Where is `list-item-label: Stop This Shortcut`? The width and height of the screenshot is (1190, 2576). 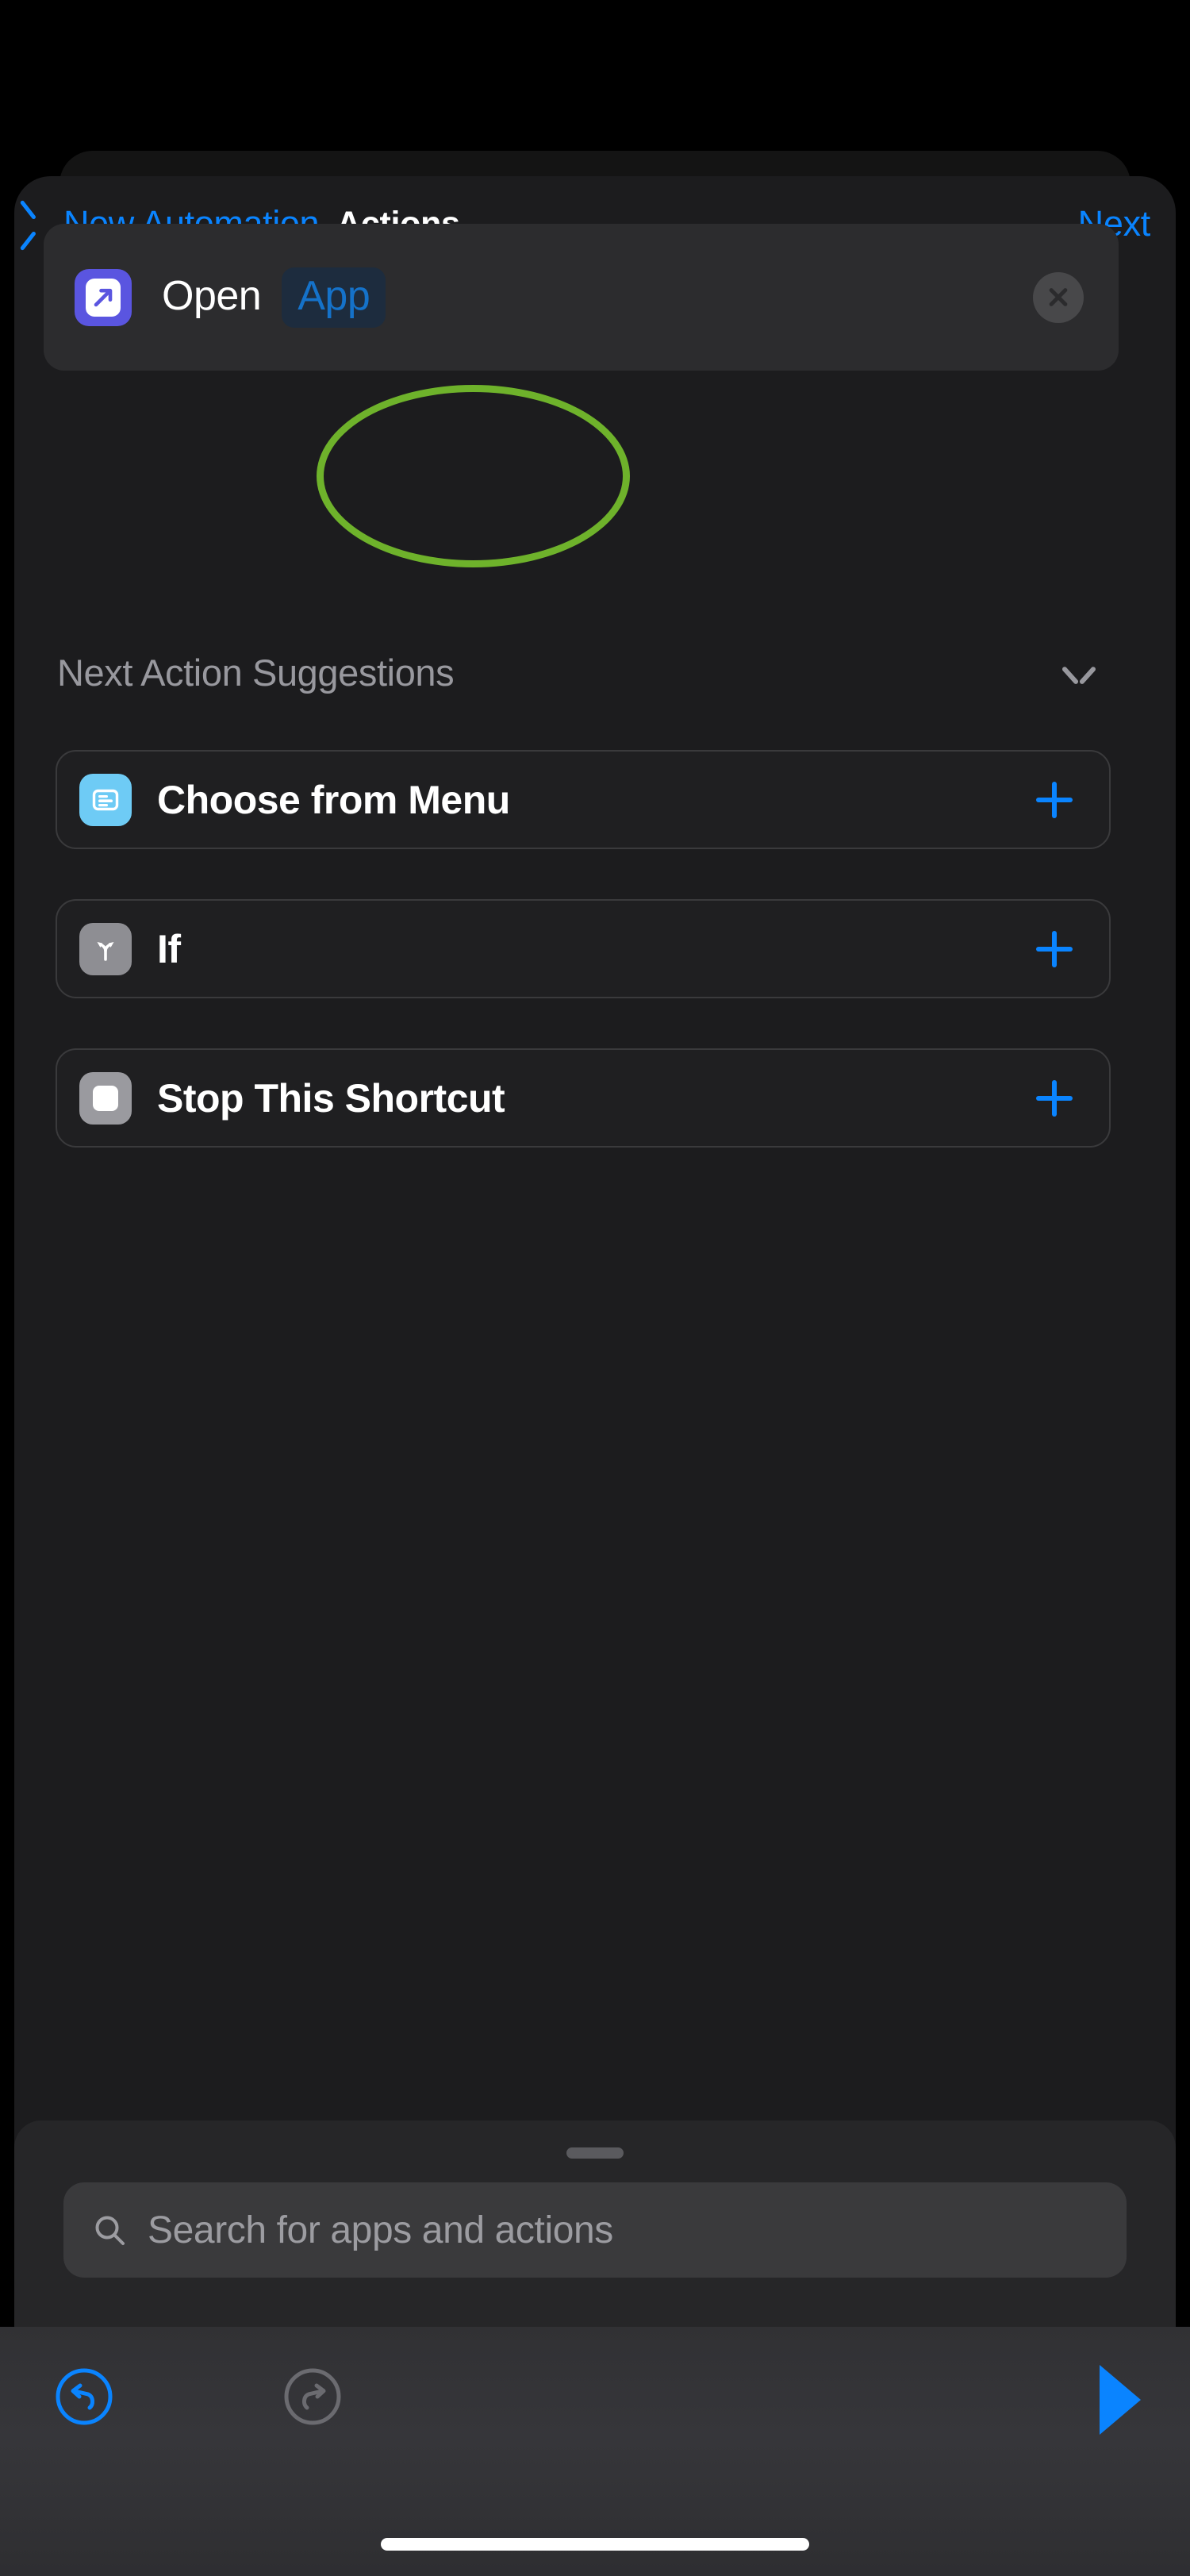 list-item-label: Stop This Shortcut is located at coordinates (331, 1098).